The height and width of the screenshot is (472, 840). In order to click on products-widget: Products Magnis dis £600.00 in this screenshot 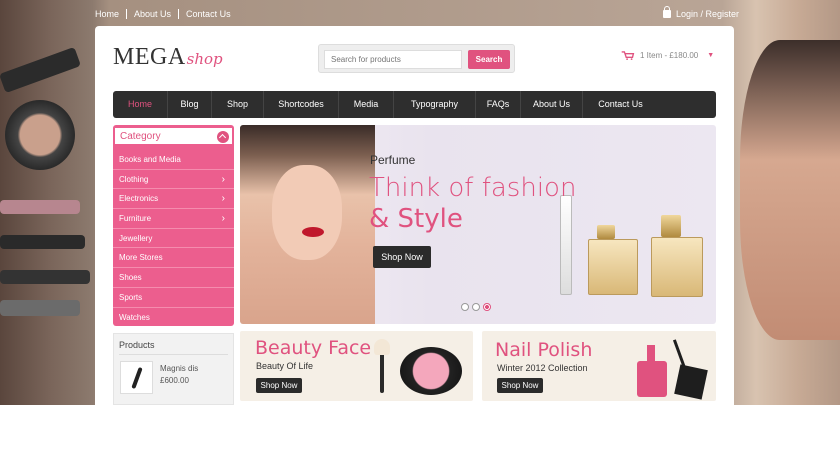, I will do `click(173, 369)`.